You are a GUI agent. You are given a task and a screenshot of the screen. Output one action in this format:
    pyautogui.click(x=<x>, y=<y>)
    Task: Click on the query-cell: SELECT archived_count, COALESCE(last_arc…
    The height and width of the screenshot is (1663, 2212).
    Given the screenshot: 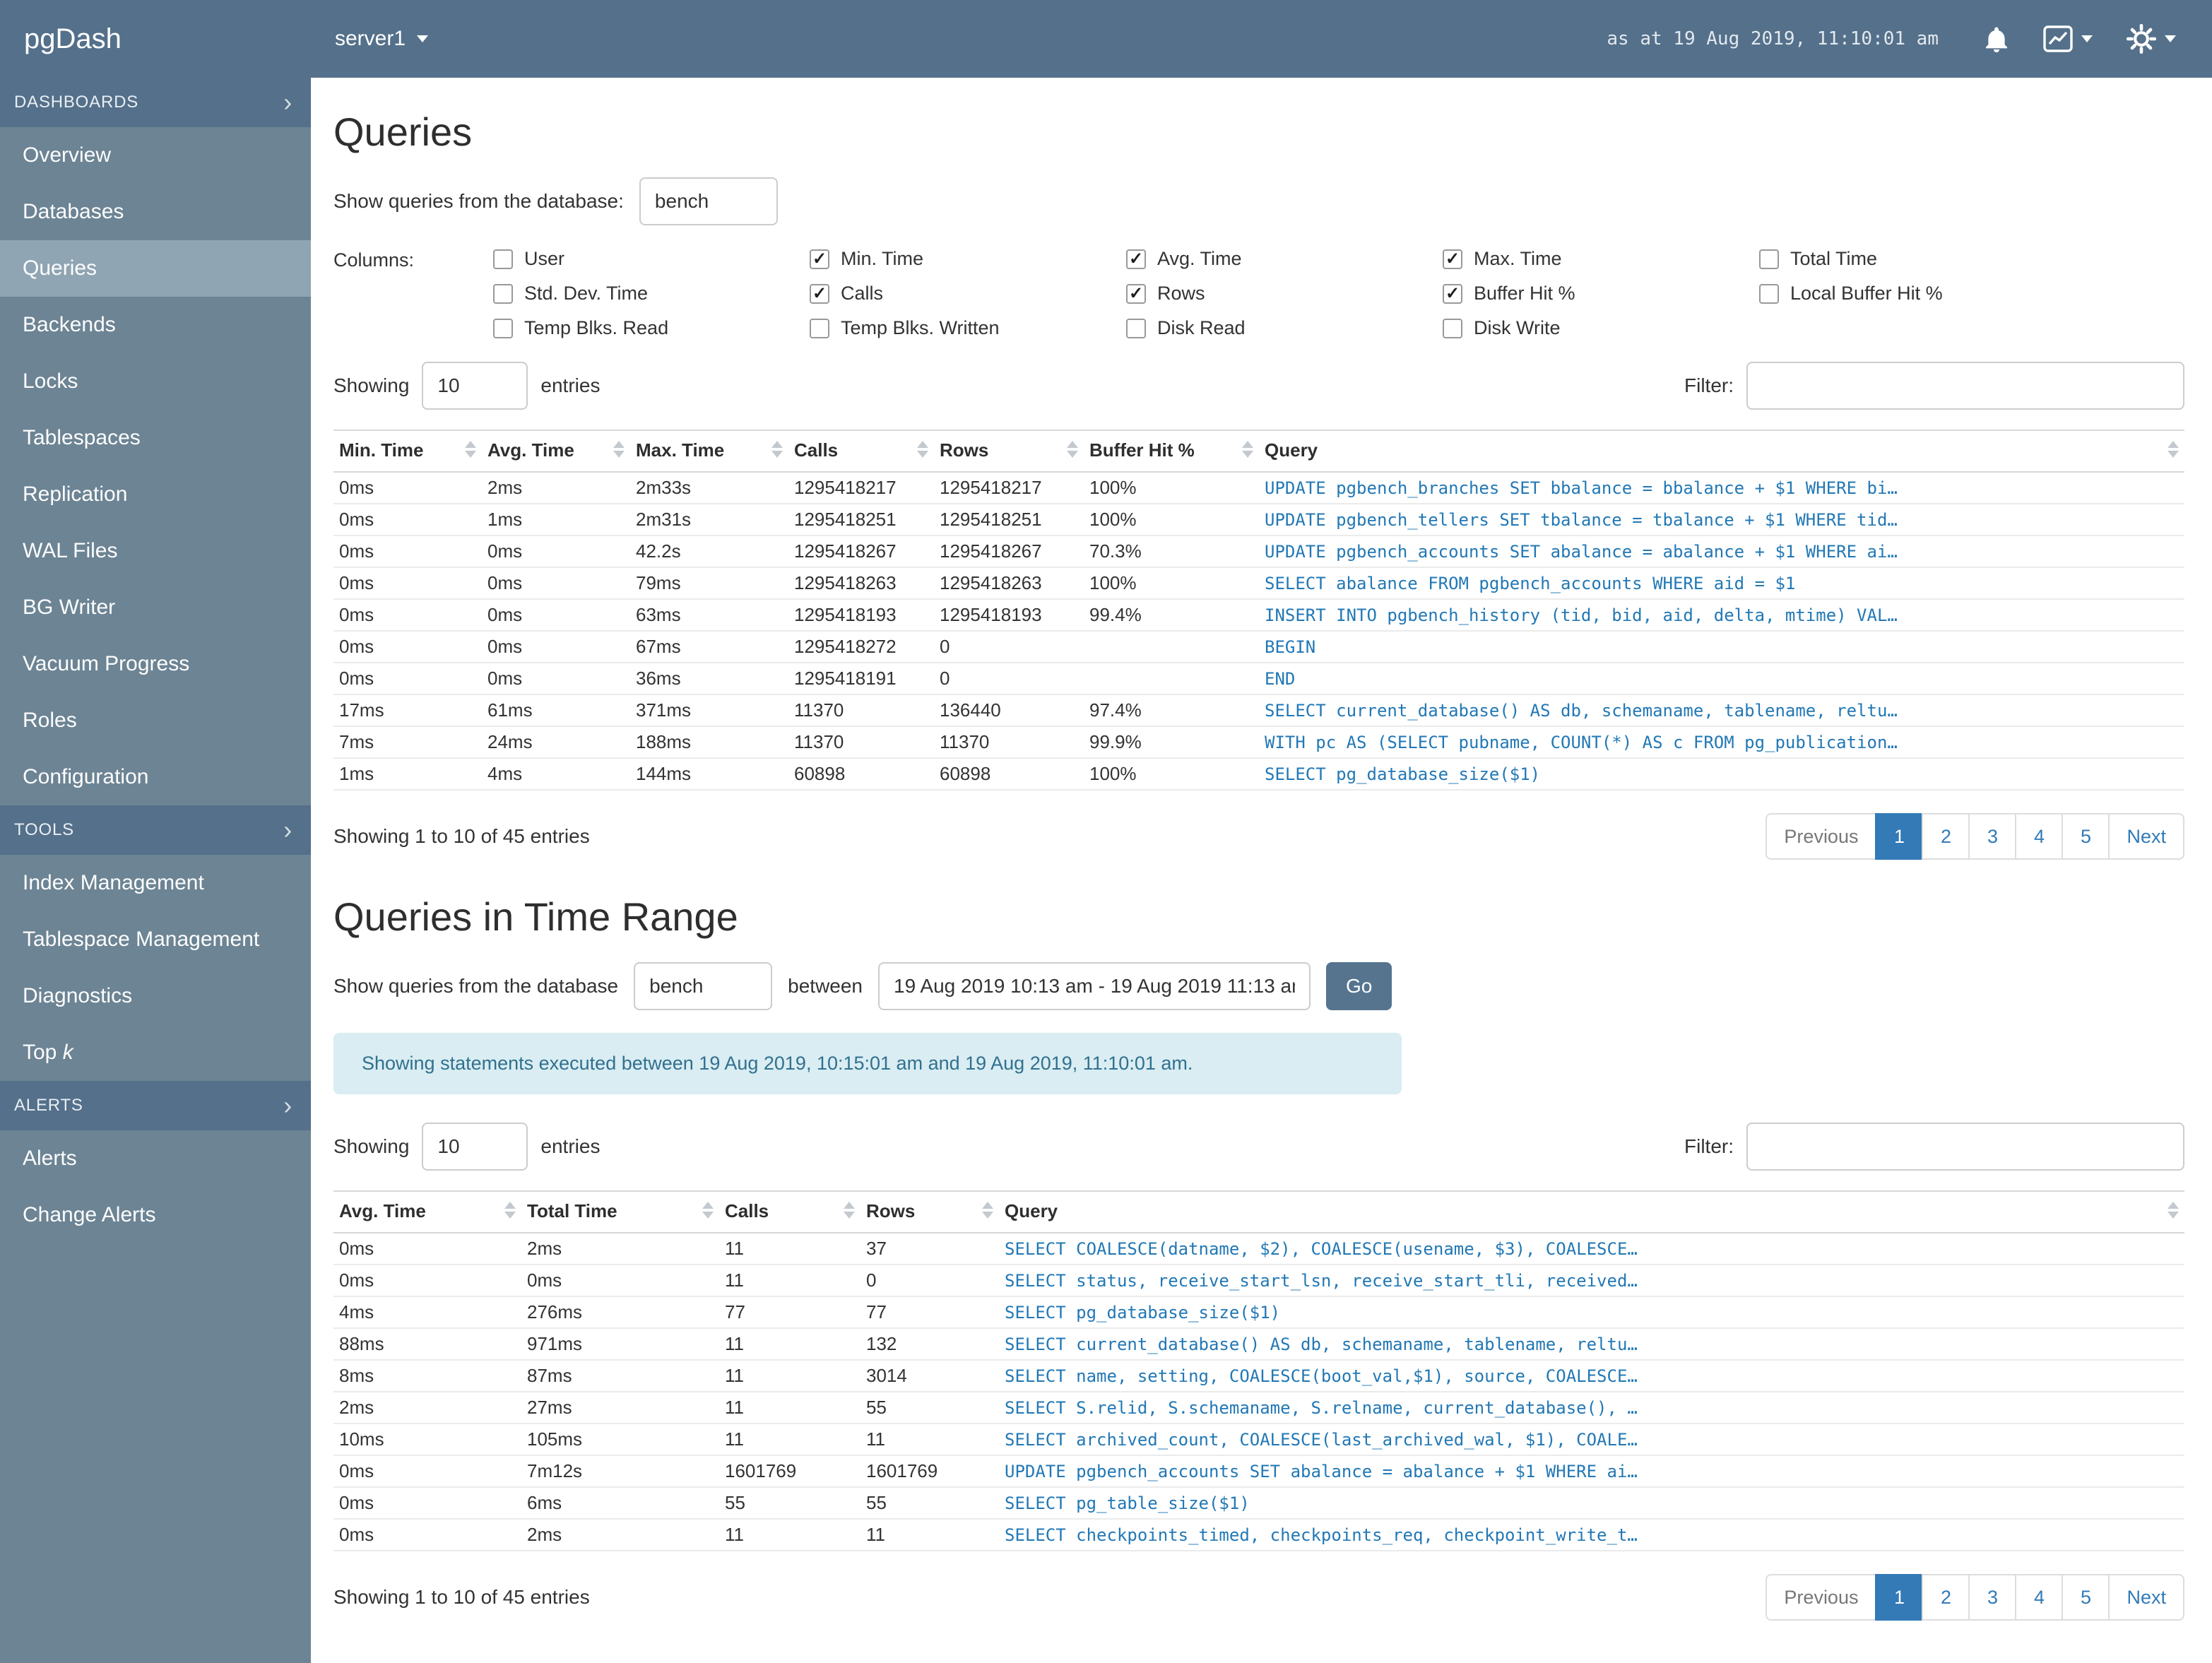 What is the action you would take?
    pyautogui.click(x=1591, y=1439)
    